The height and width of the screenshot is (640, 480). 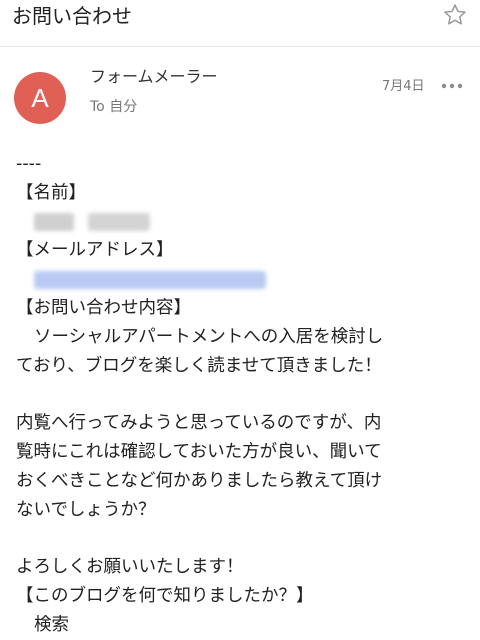 What do you see at coordinates (452, 86) in the screenshot?
I see `more-options-icon` at bounding box center [452, 86].